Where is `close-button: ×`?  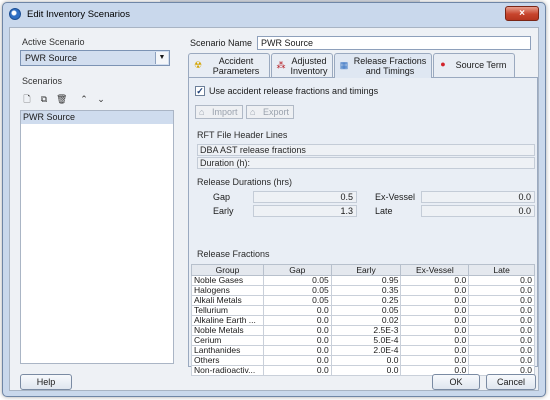 close-button: × is located at coordinates (522, 13).